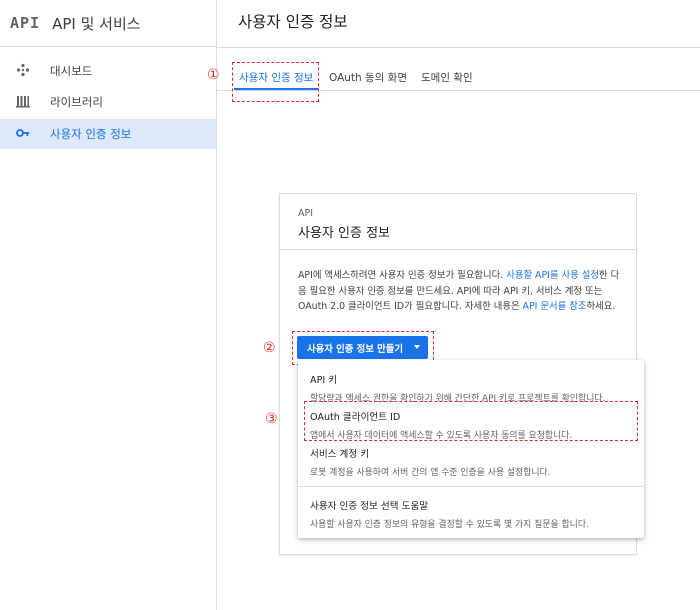  Describe the element at coordinates (458, 47) in the screenshot. I see `header-divider` at that location.